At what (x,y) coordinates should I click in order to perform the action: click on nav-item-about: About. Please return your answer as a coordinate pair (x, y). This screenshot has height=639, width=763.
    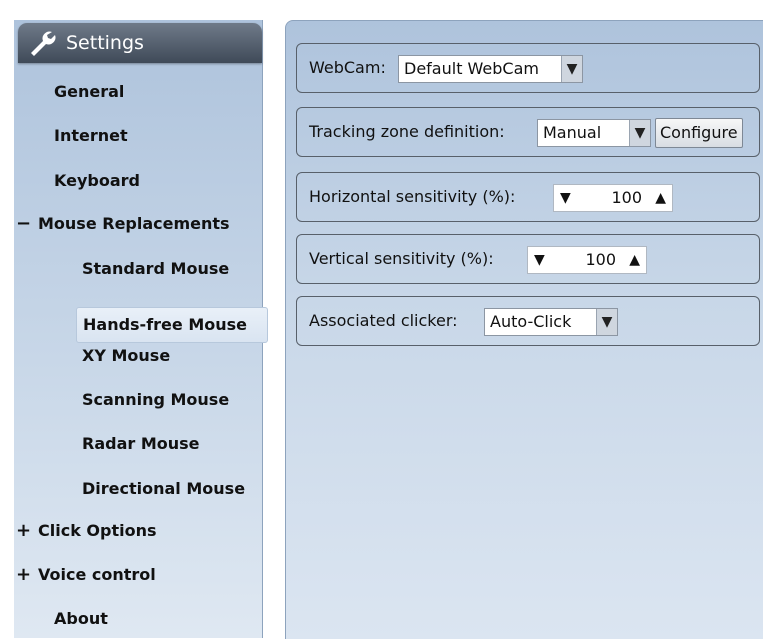
    Looking at the image, I should click on (81, 618).